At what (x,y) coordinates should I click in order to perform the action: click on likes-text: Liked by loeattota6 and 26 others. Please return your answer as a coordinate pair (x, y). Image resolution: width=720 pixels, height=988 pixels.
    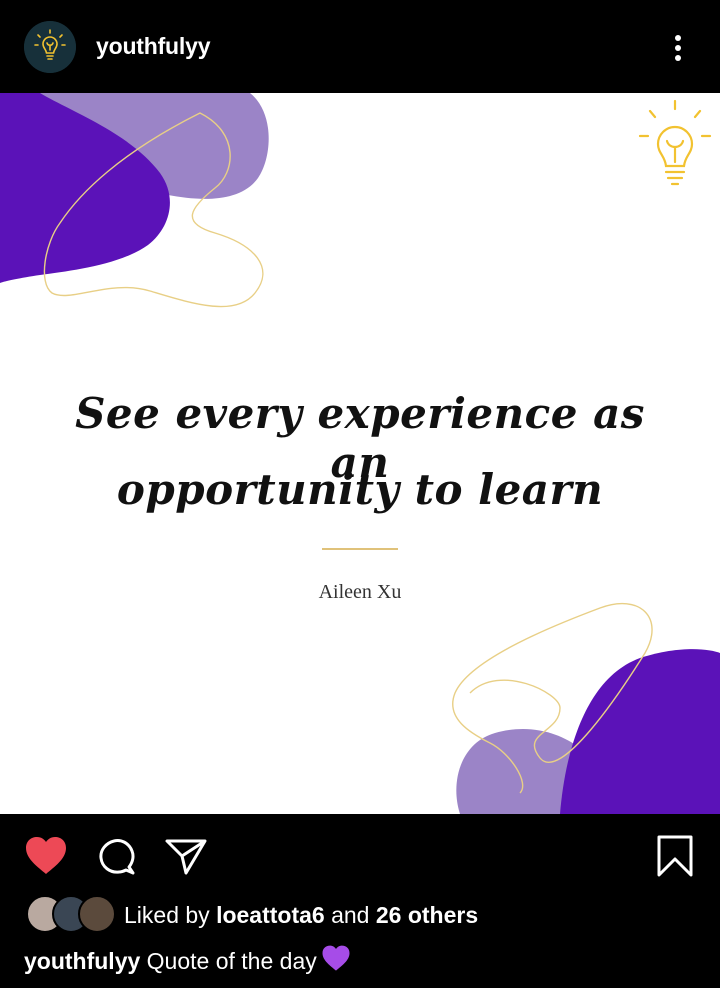
    Looking at the image, I should click on (301, 915).